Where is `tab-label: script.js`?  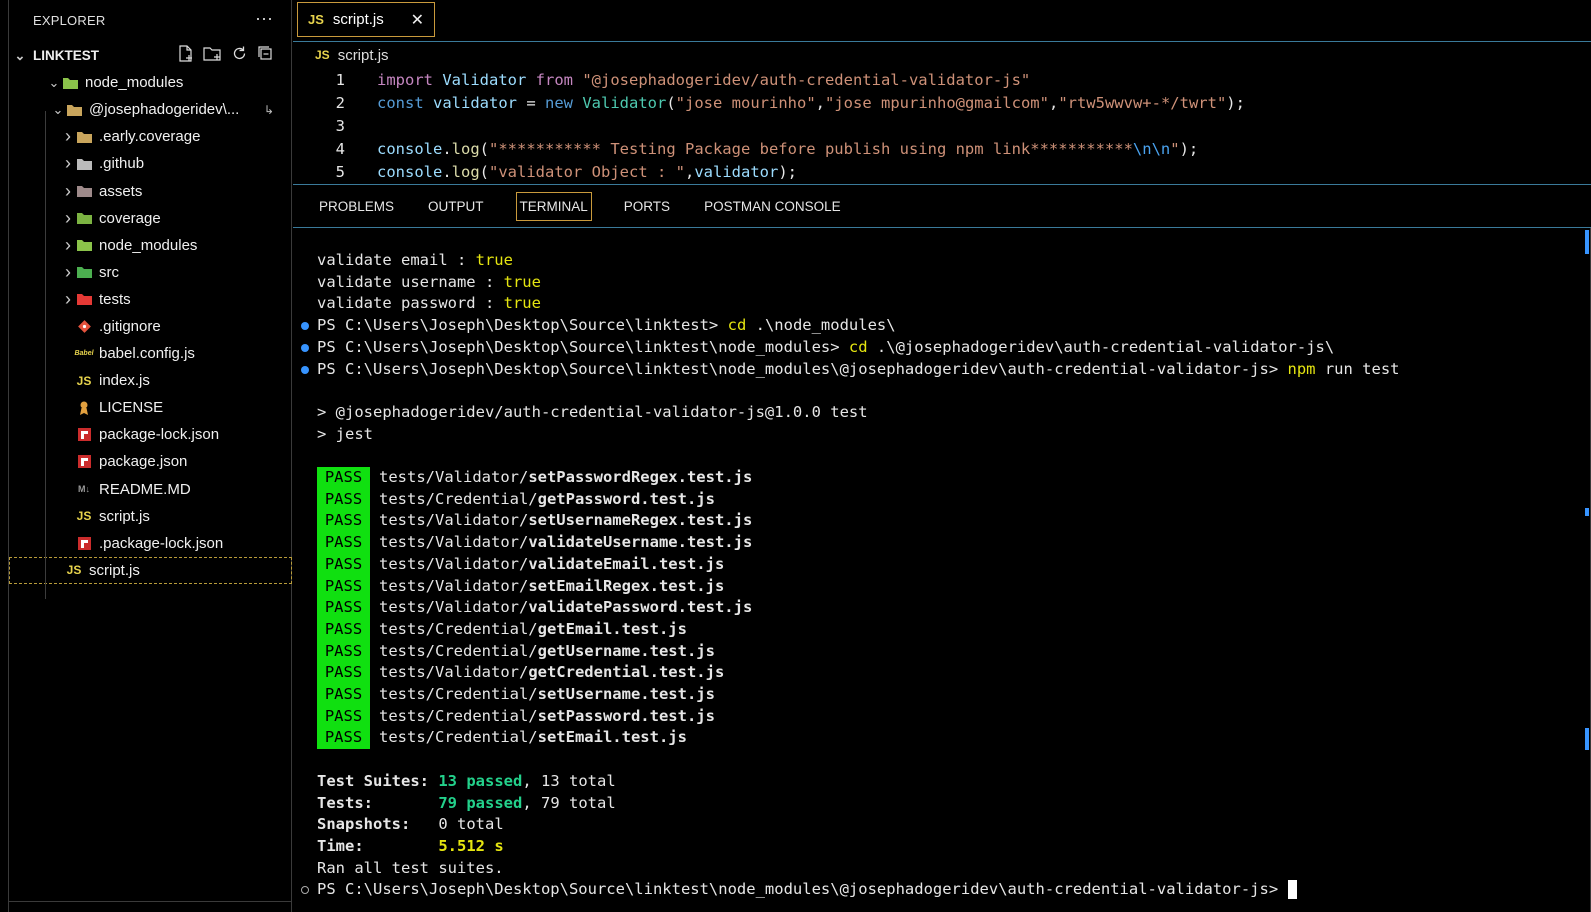 tab-label: script.js is located at coordinates (358, 19).